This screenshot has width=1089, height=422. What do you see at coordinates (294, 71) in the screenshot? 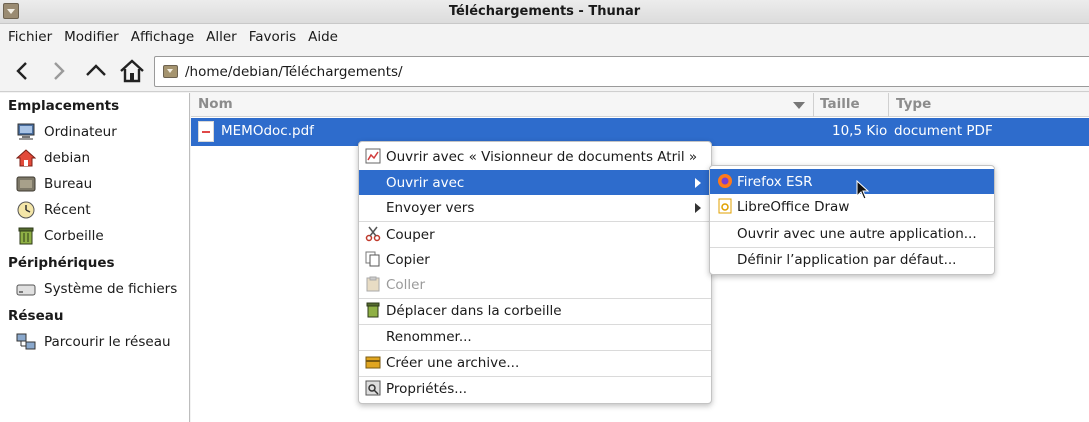
I see `location-path: /home/debian/Téléchargements/` at bounding box center [294, 71].